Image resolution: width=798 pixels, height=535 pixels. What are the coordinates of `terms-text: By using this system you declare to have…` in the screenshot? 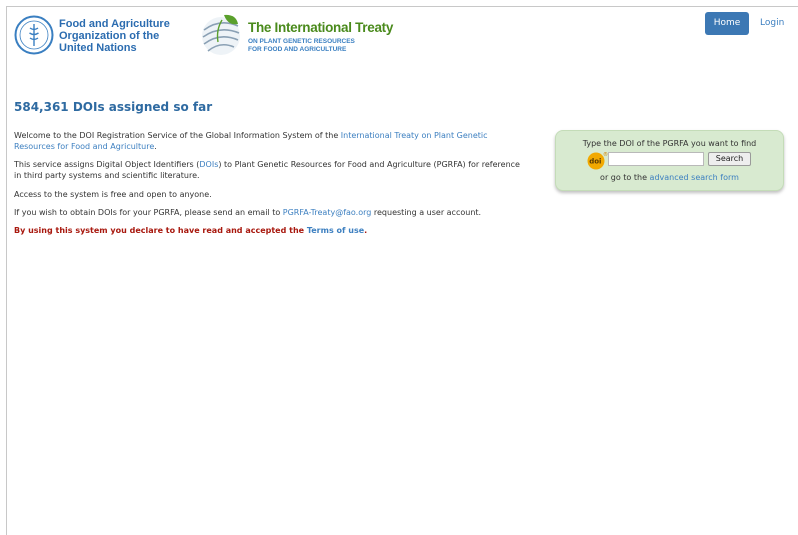 It's located at (160, 230).